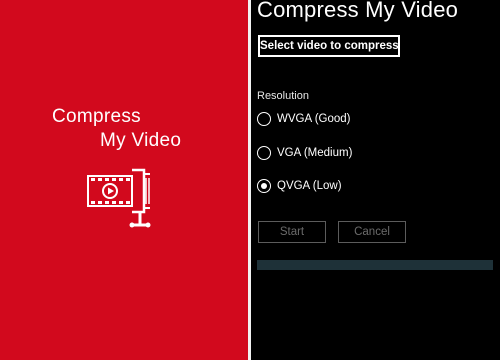 This screenshot has height=360, width=500. I want to click on radio-vga: VGA (Medium), so click(304, 153).